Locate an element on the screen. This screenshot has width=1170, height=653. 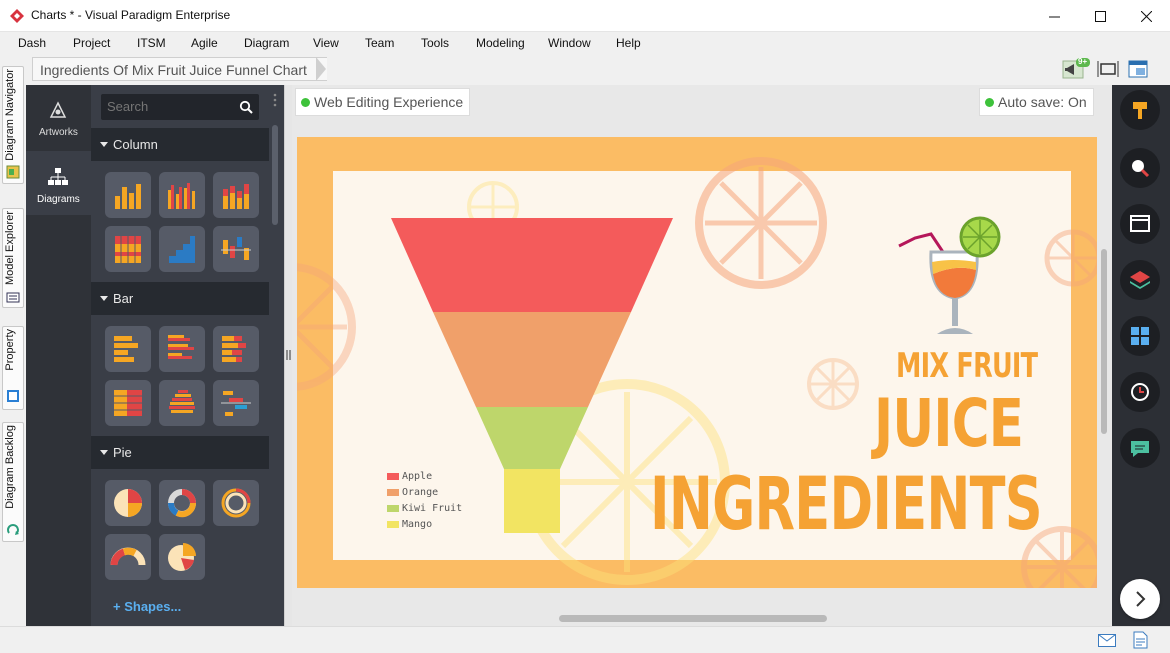
menu-tools: Tools is located at coordinates (435, 43).